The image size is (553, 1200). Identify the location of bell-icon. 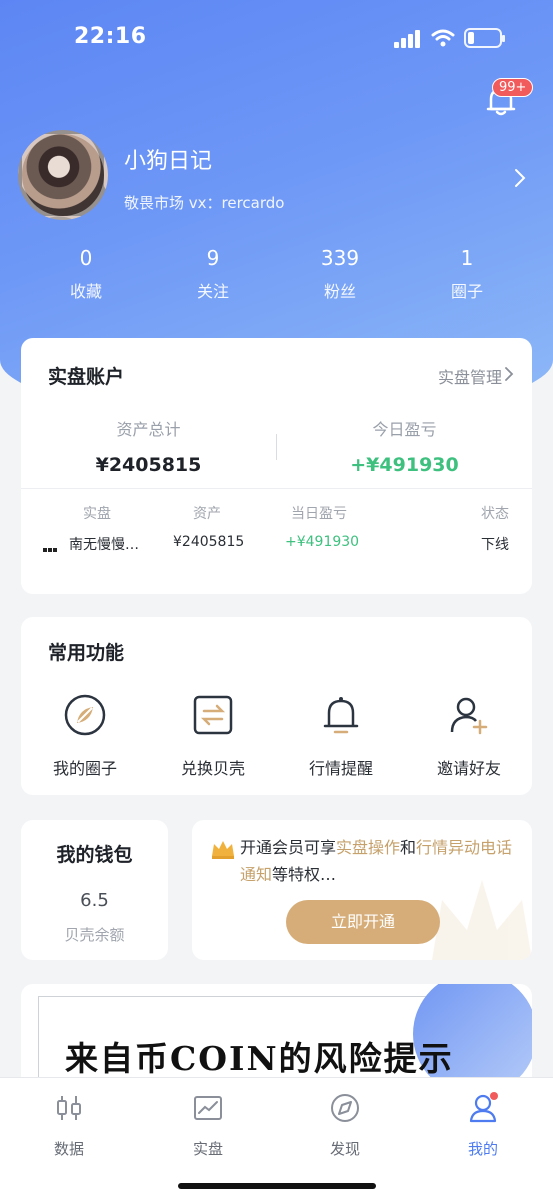
(341, 715).